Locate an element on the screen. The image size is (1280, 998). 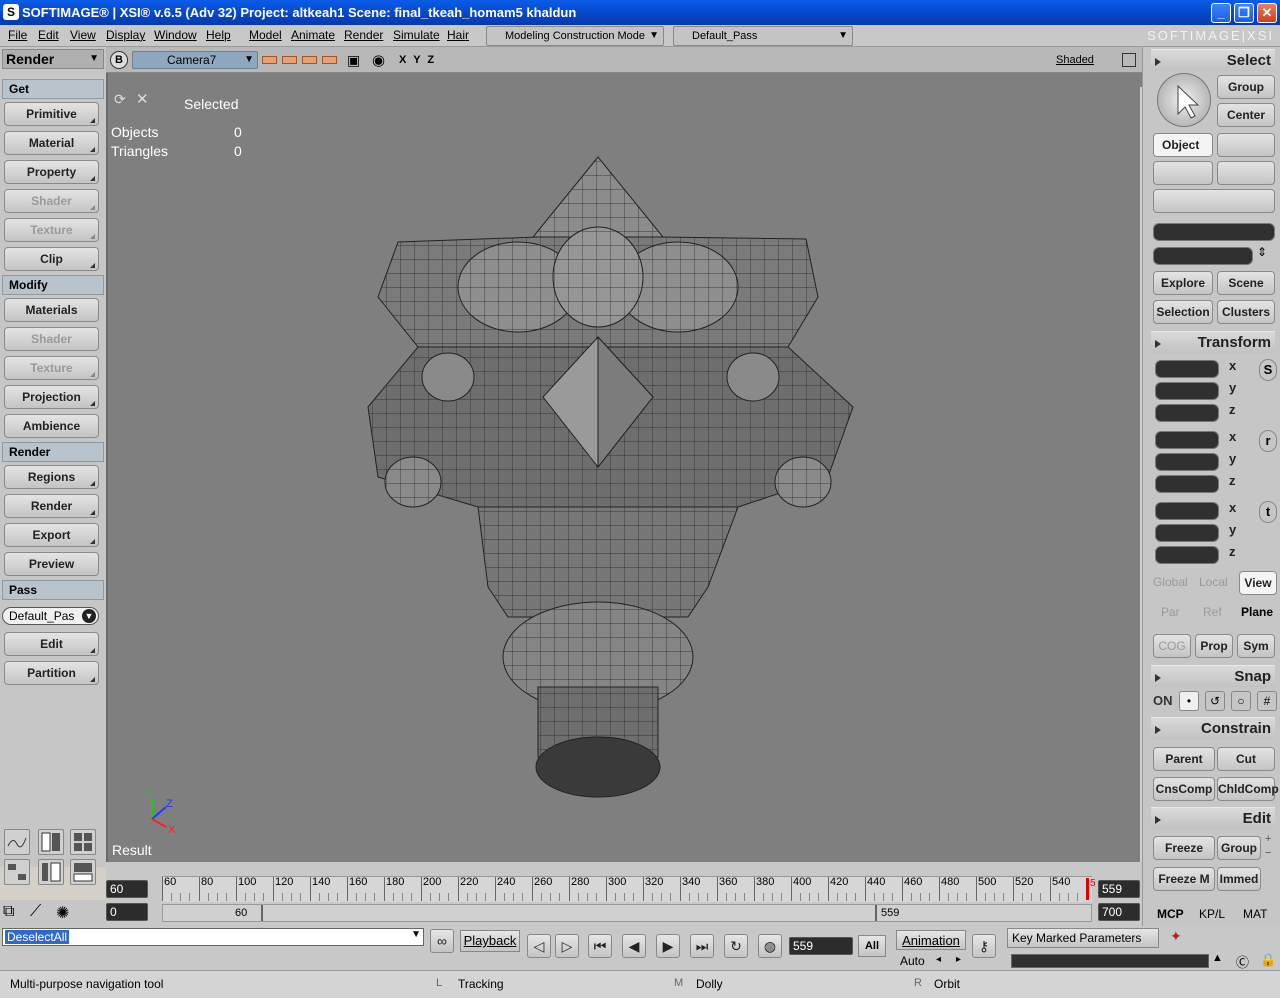
primitive-button: Primitive is located at coordinates (51, 114).